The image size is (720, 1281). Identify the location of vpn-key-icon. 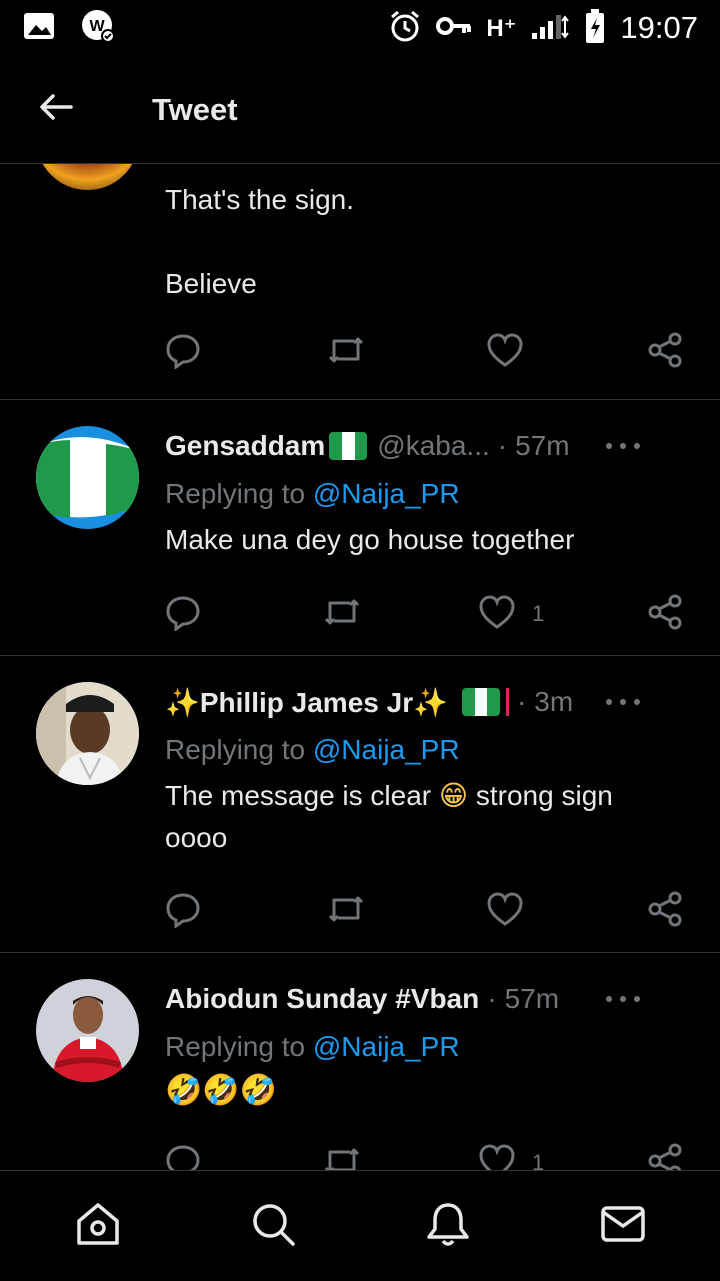
(454, 28).